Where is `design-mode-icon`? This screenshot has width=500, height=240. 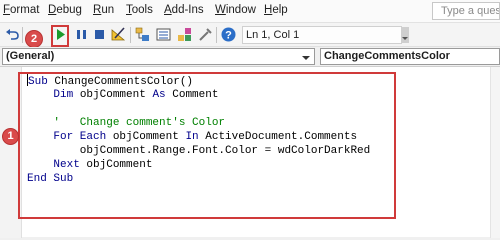
design-mode-icon is located at coordinates (118, 34).